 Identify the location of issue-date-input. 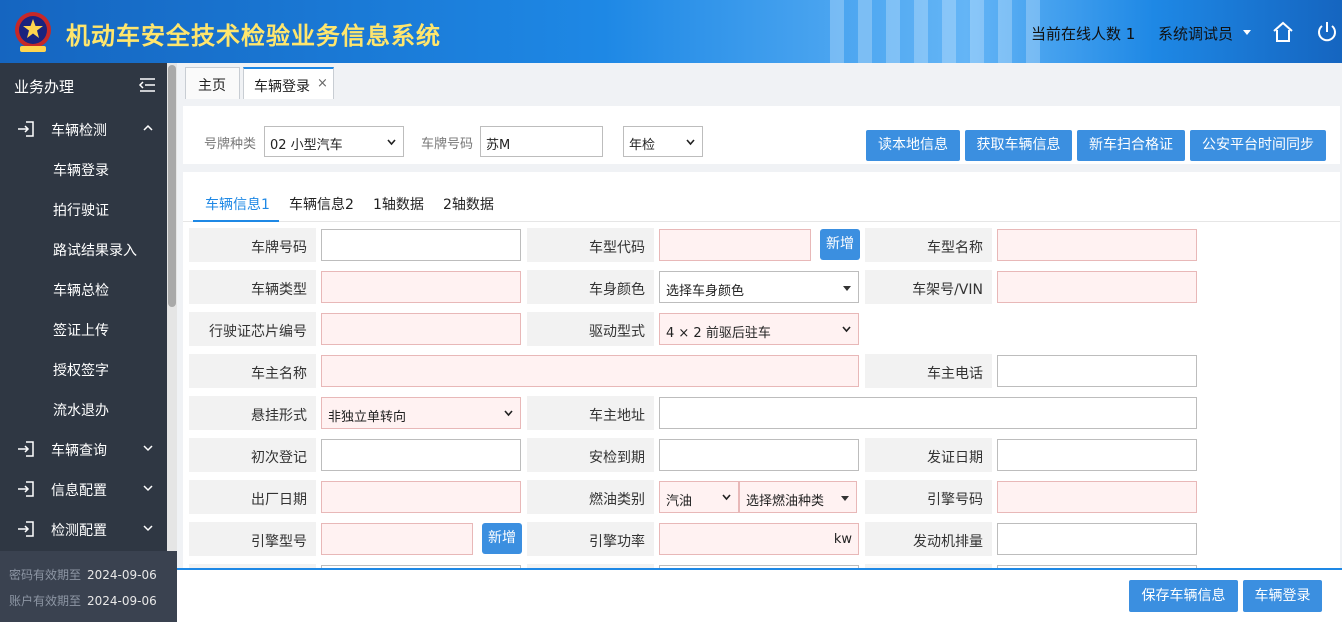
(1097, 455).